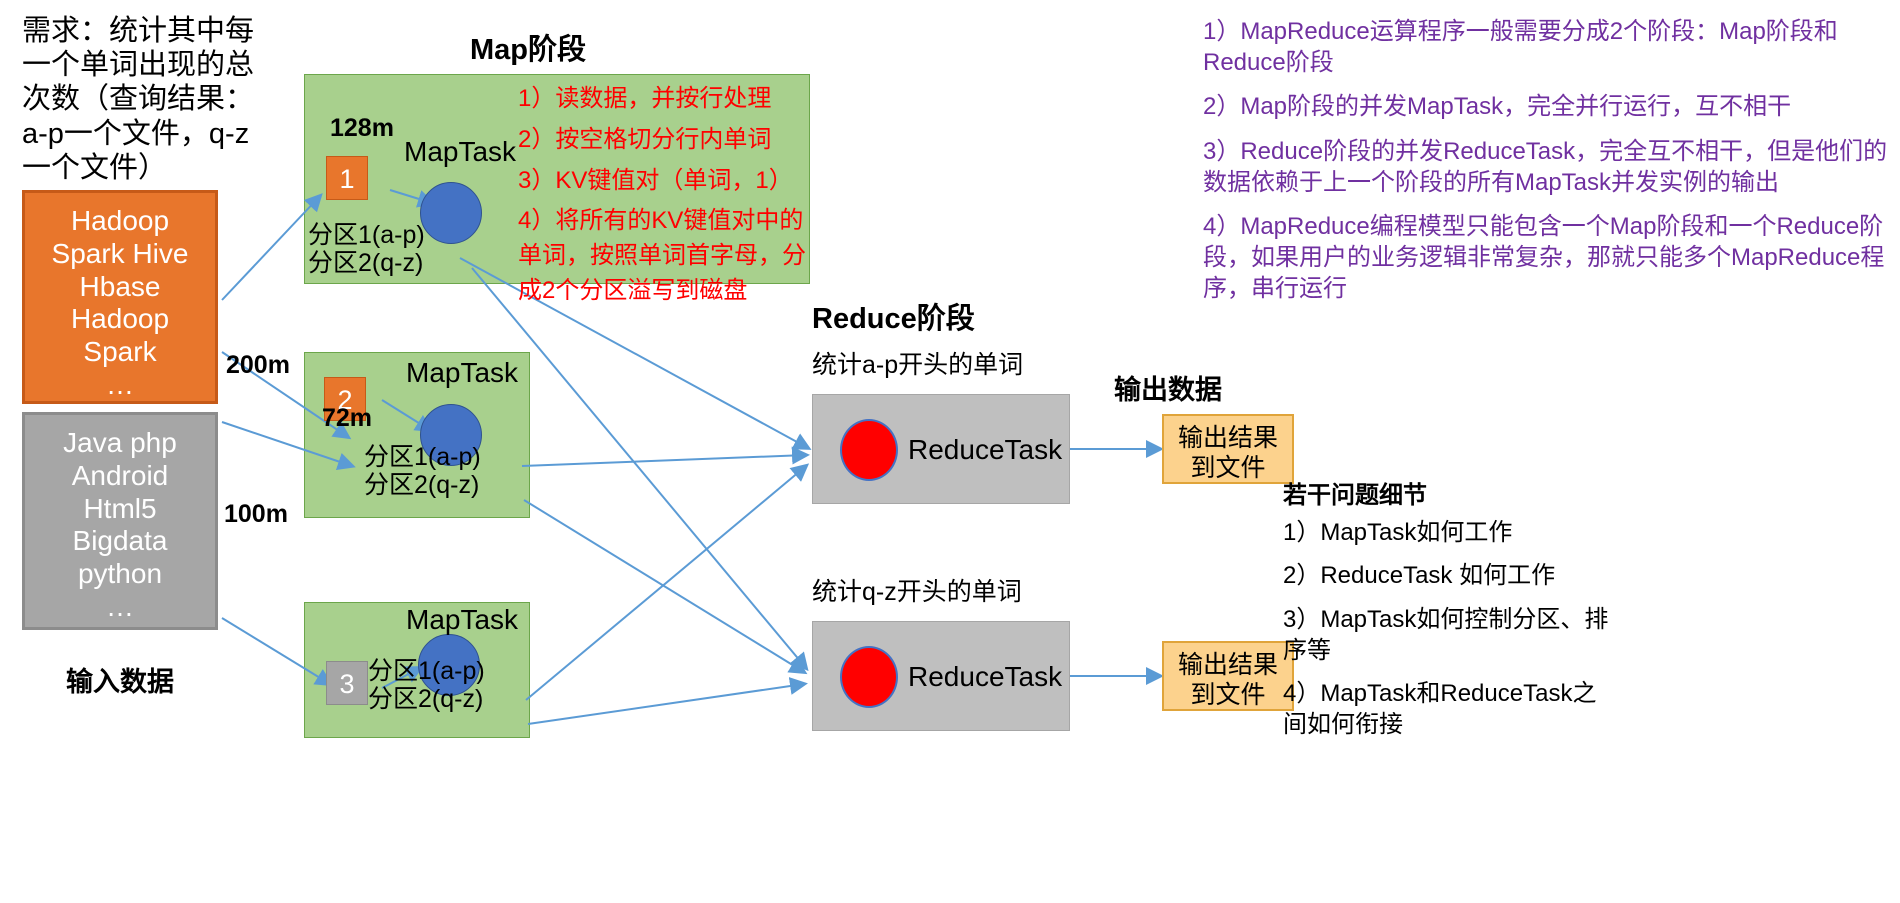  I want to click on reduce-caption-2: 统计q-z开头的单词, so click(917, 592).